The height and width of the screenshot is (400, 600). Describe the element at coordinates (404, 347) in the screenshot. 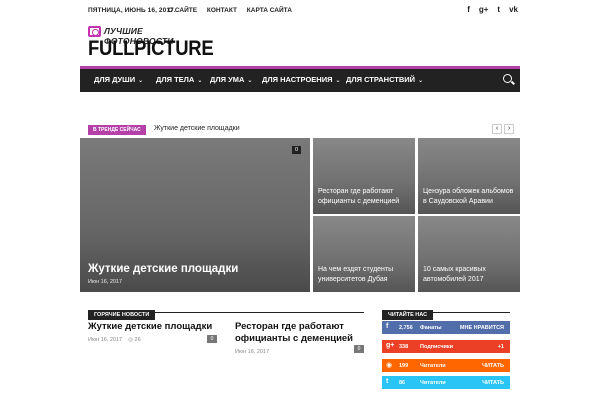

I see `follower-count: 338` at that location.